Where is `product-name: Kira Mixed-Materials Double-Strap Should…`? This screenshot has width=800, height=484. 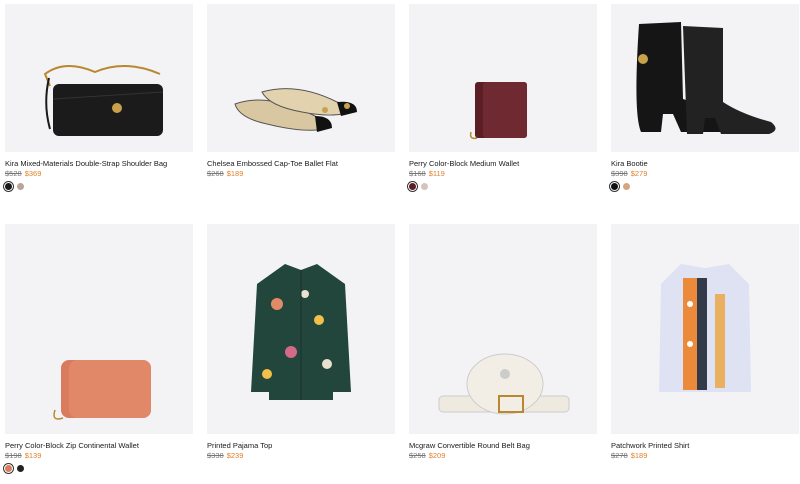
product-name: Kira Mixed-Materials Double-Strap Should… is located at coordinates (99, 164).